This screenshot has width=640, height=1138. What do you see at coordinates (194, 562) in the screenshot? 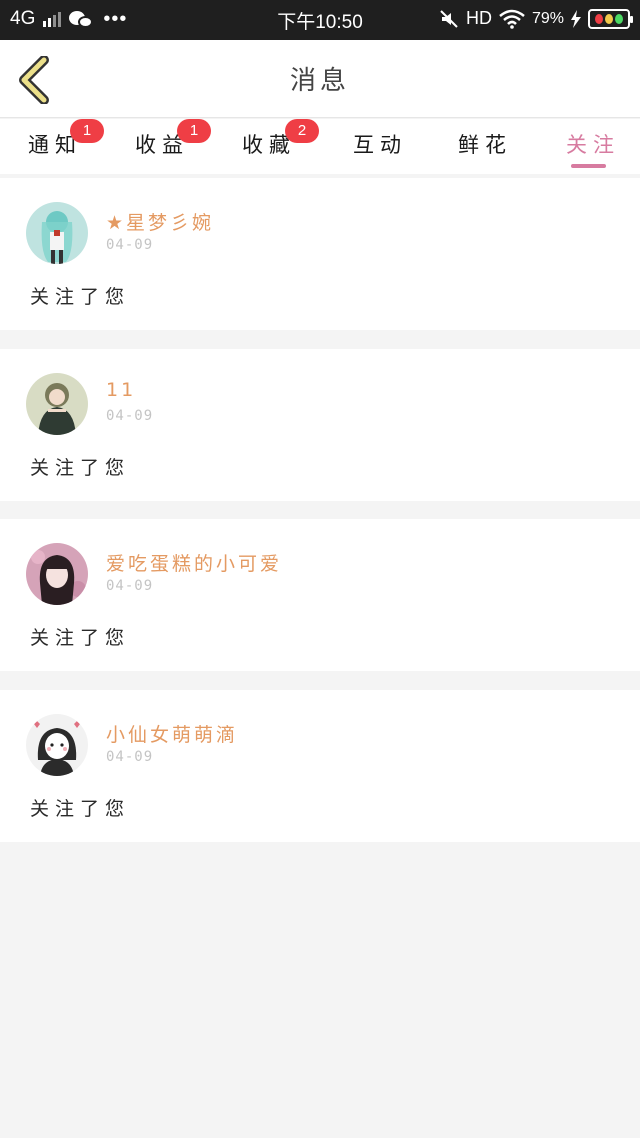
I see `username: 爱吃蛋糕的小可爱` at bounding box center [194, 562].